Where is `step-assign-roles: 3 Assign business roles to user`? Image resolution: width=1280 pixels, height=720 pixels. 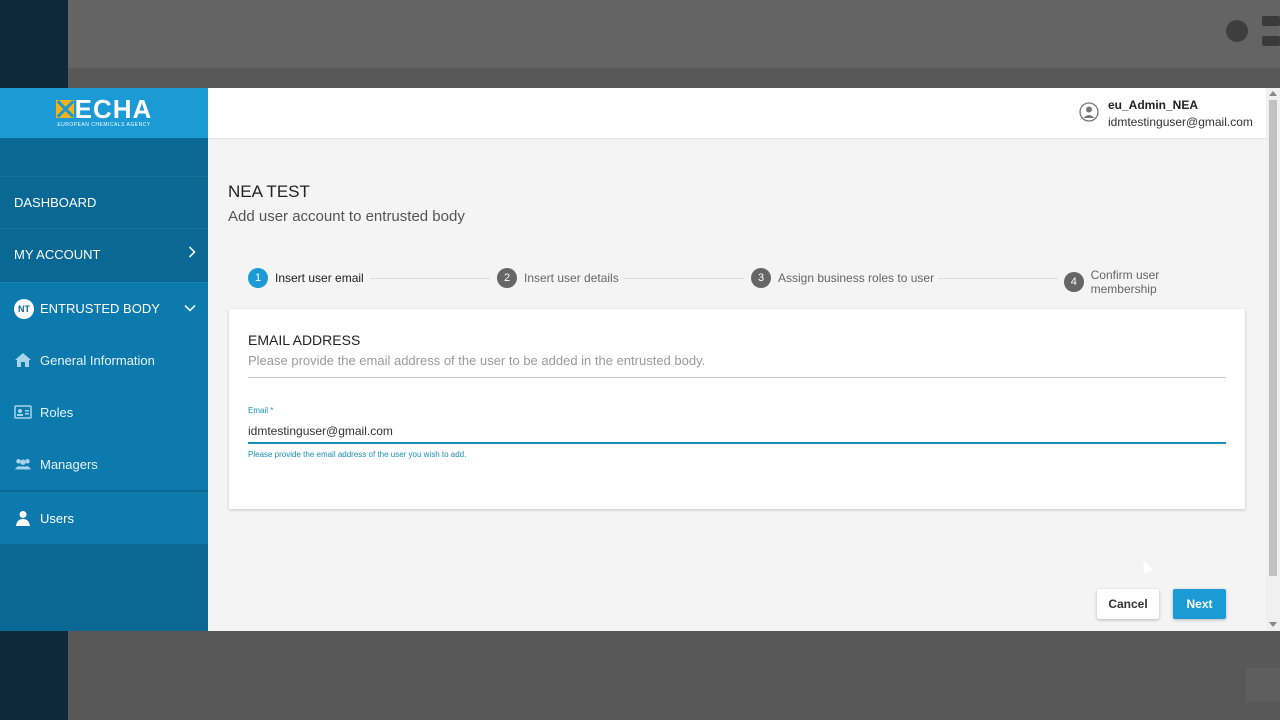 step-assign-roles: 3 Assign business roles to user is located at coordinates (843, 278).